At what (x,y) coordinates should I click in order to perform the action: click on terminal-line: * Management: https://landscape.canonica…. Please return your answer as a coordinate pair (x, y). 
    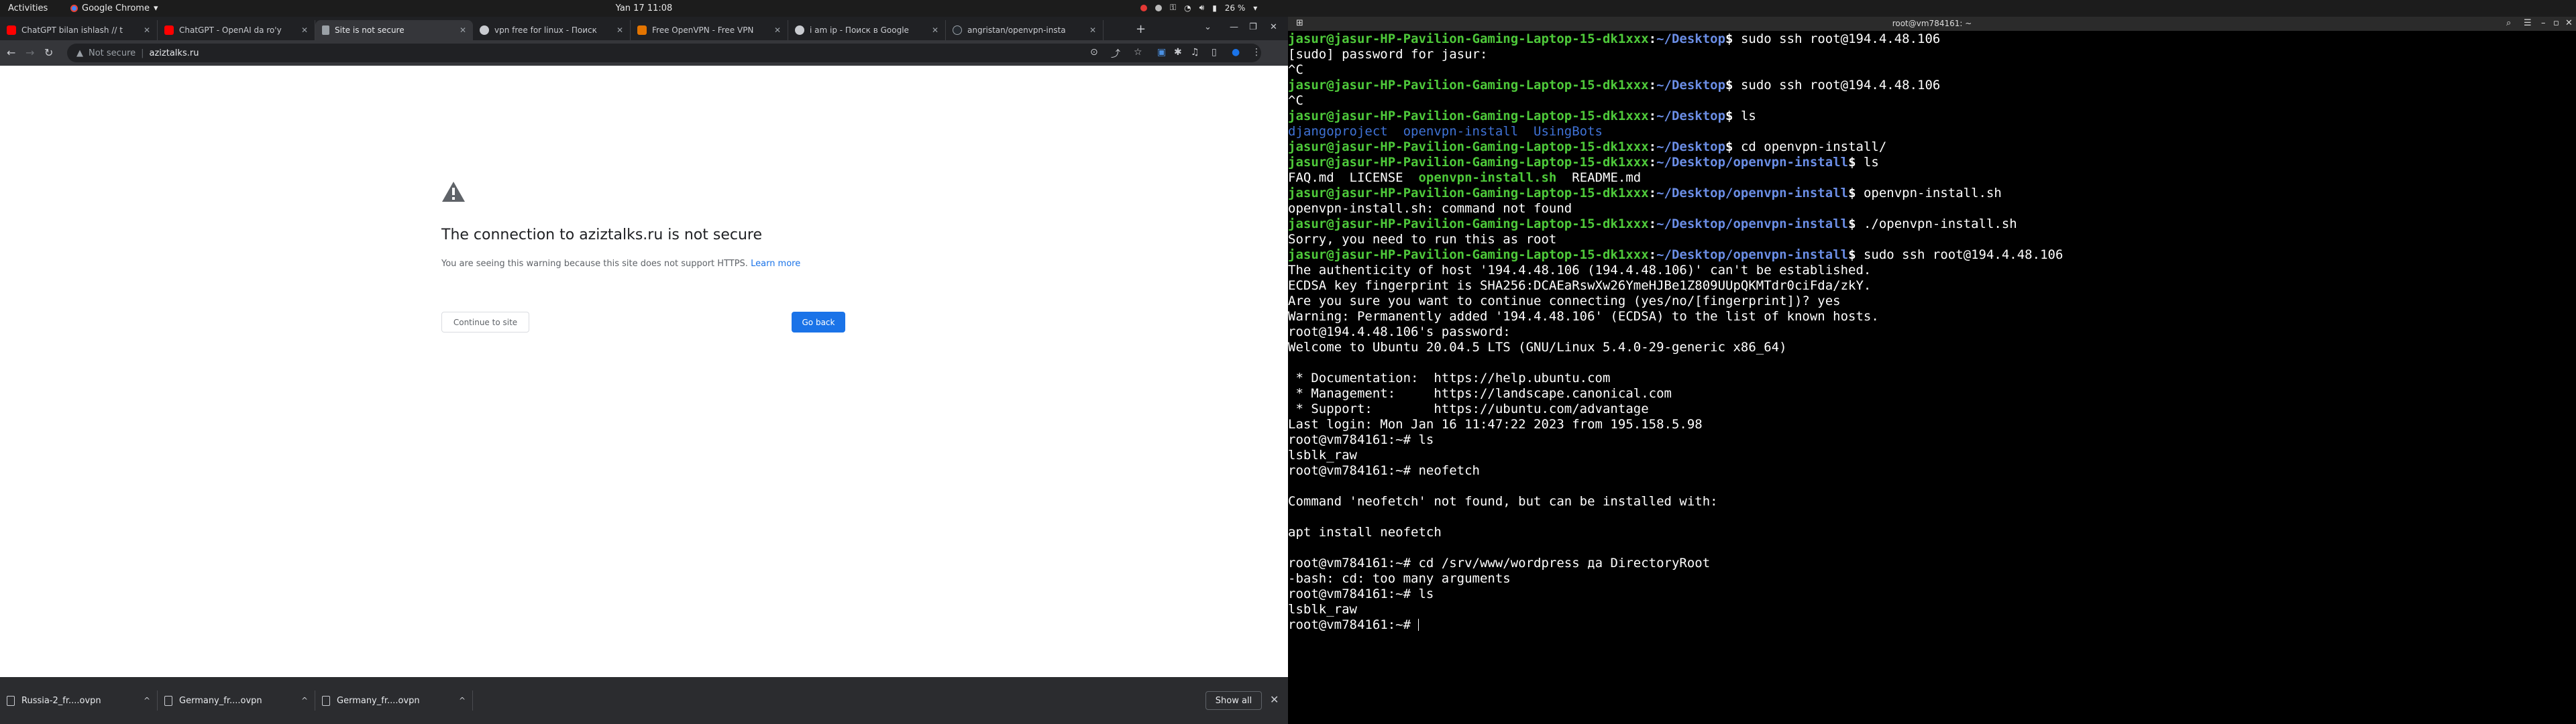
    Looking at the image, I should click on (1932, 394).